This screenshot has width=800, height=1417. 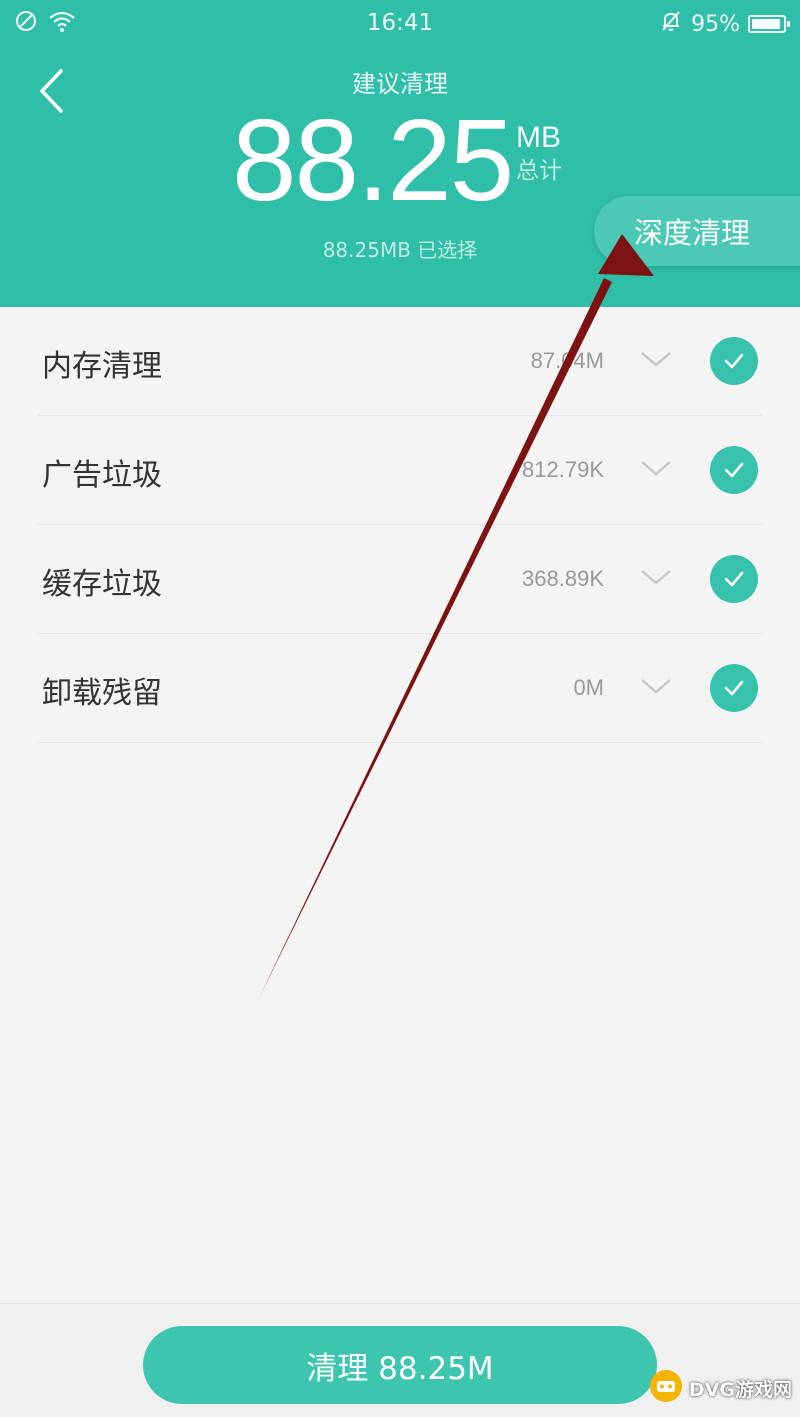 I want to click on total-size-unit: MB, so click(x=538, y=137).